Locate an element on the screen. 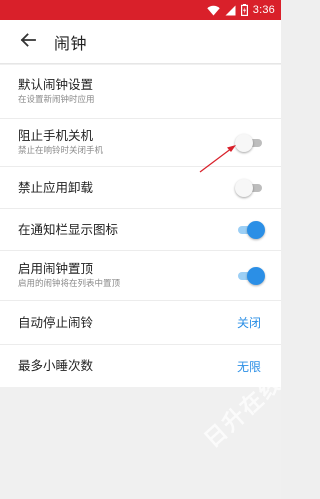  signal-icon is located at coordinates (230, 10).